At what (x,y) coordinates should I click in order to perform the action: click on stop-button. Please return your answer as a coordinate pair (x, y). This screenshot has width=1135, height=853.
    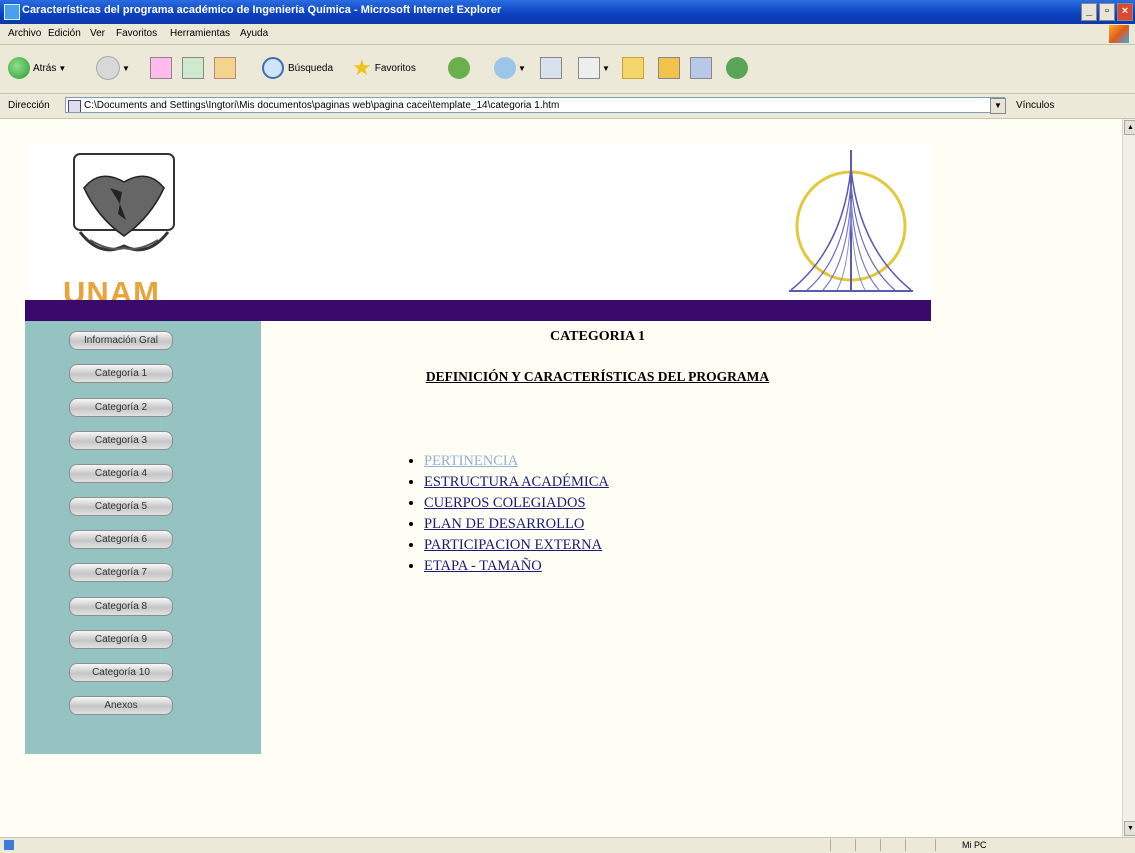
    Looking at the image, I should click on (161, 68).